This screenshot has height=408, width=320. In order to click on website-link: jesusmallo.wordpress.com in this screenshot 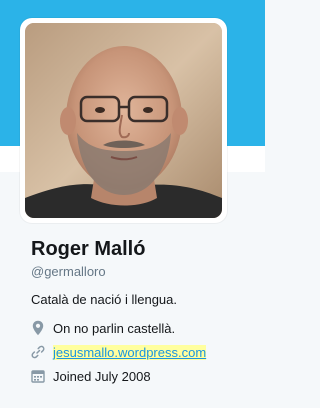, I will do `click(130, 352)`.